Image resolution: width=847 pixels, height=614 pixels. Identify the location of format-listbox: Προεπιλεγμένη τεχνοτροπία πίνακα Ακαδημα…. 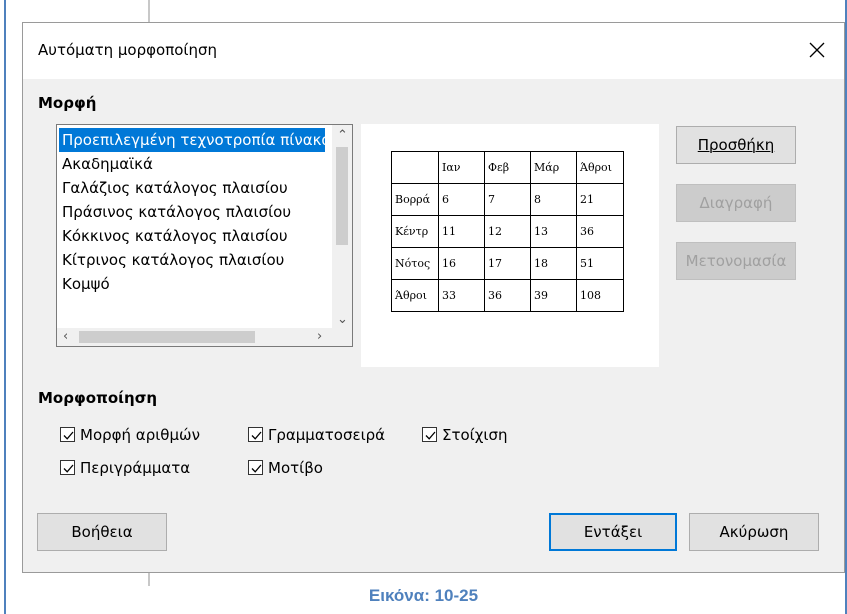
(204, 235).